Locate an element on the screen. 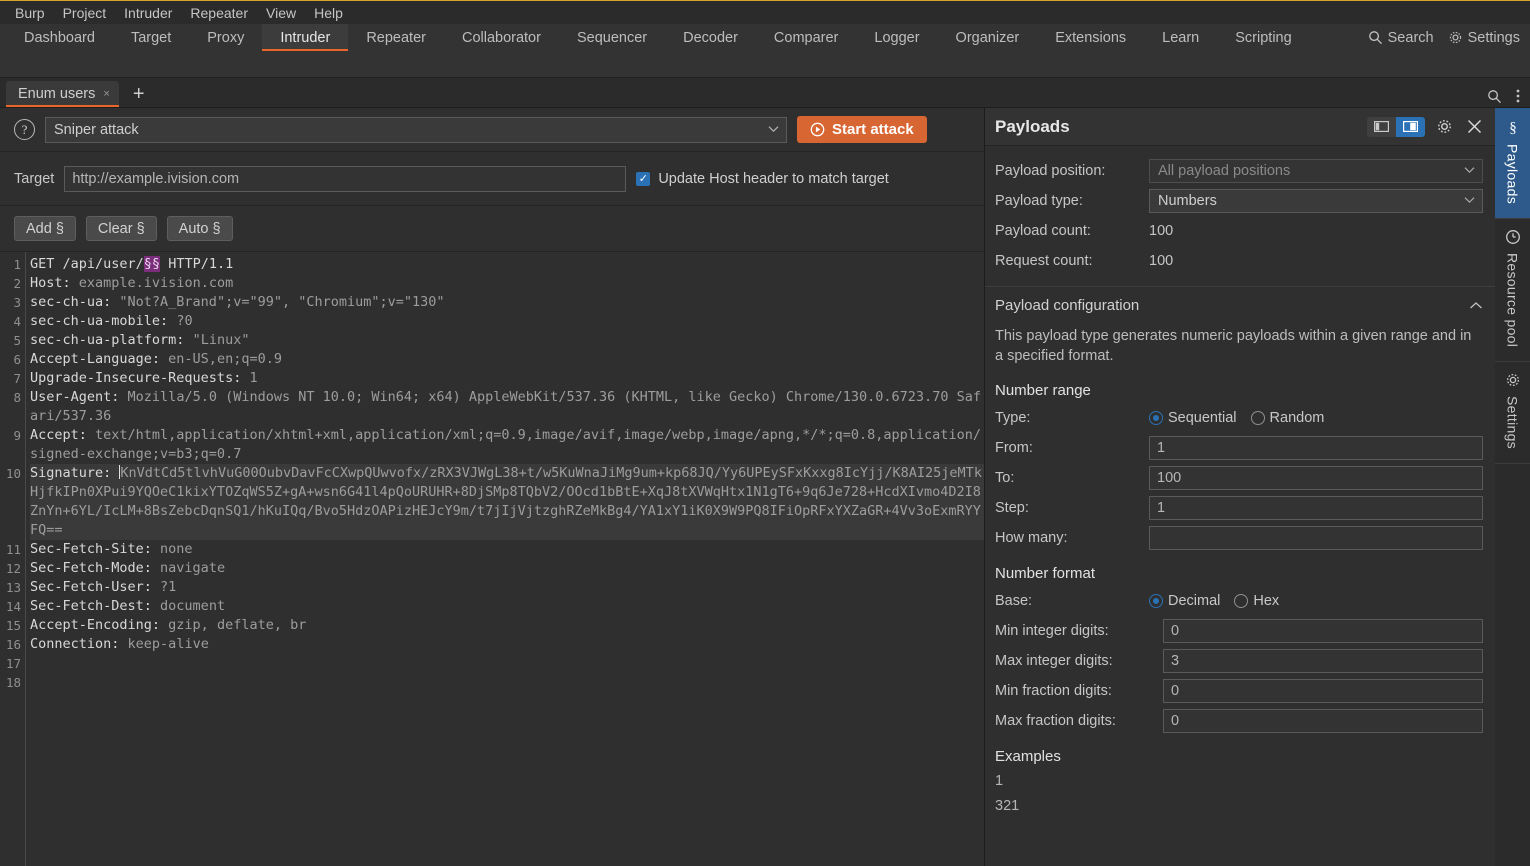 The height and width of the screenshot is (866, 1530). menu-item-intruder: Intruder is located at coordinates (148, 13).